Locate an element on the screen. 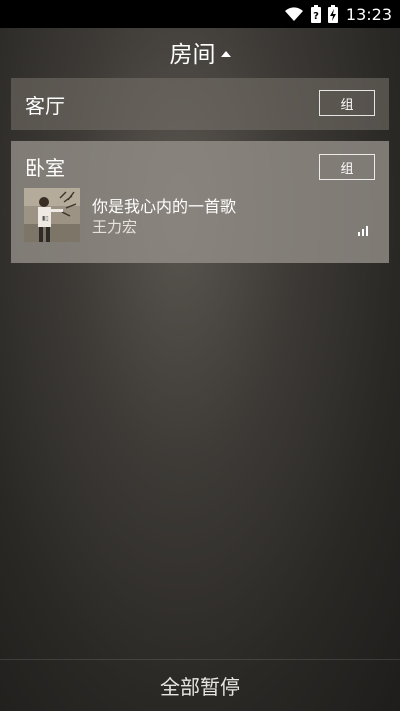  volume-bars-icon is located at coordinates (364, 230).